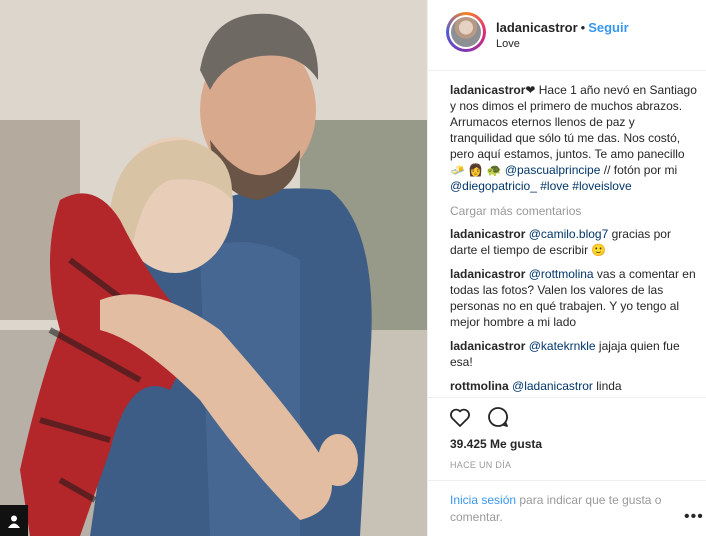 This screenshot has width=706, height=536. Describe the element at coordinates (483, 500) in the screenshot. I see `login-link: Inicia sesión` at that location.